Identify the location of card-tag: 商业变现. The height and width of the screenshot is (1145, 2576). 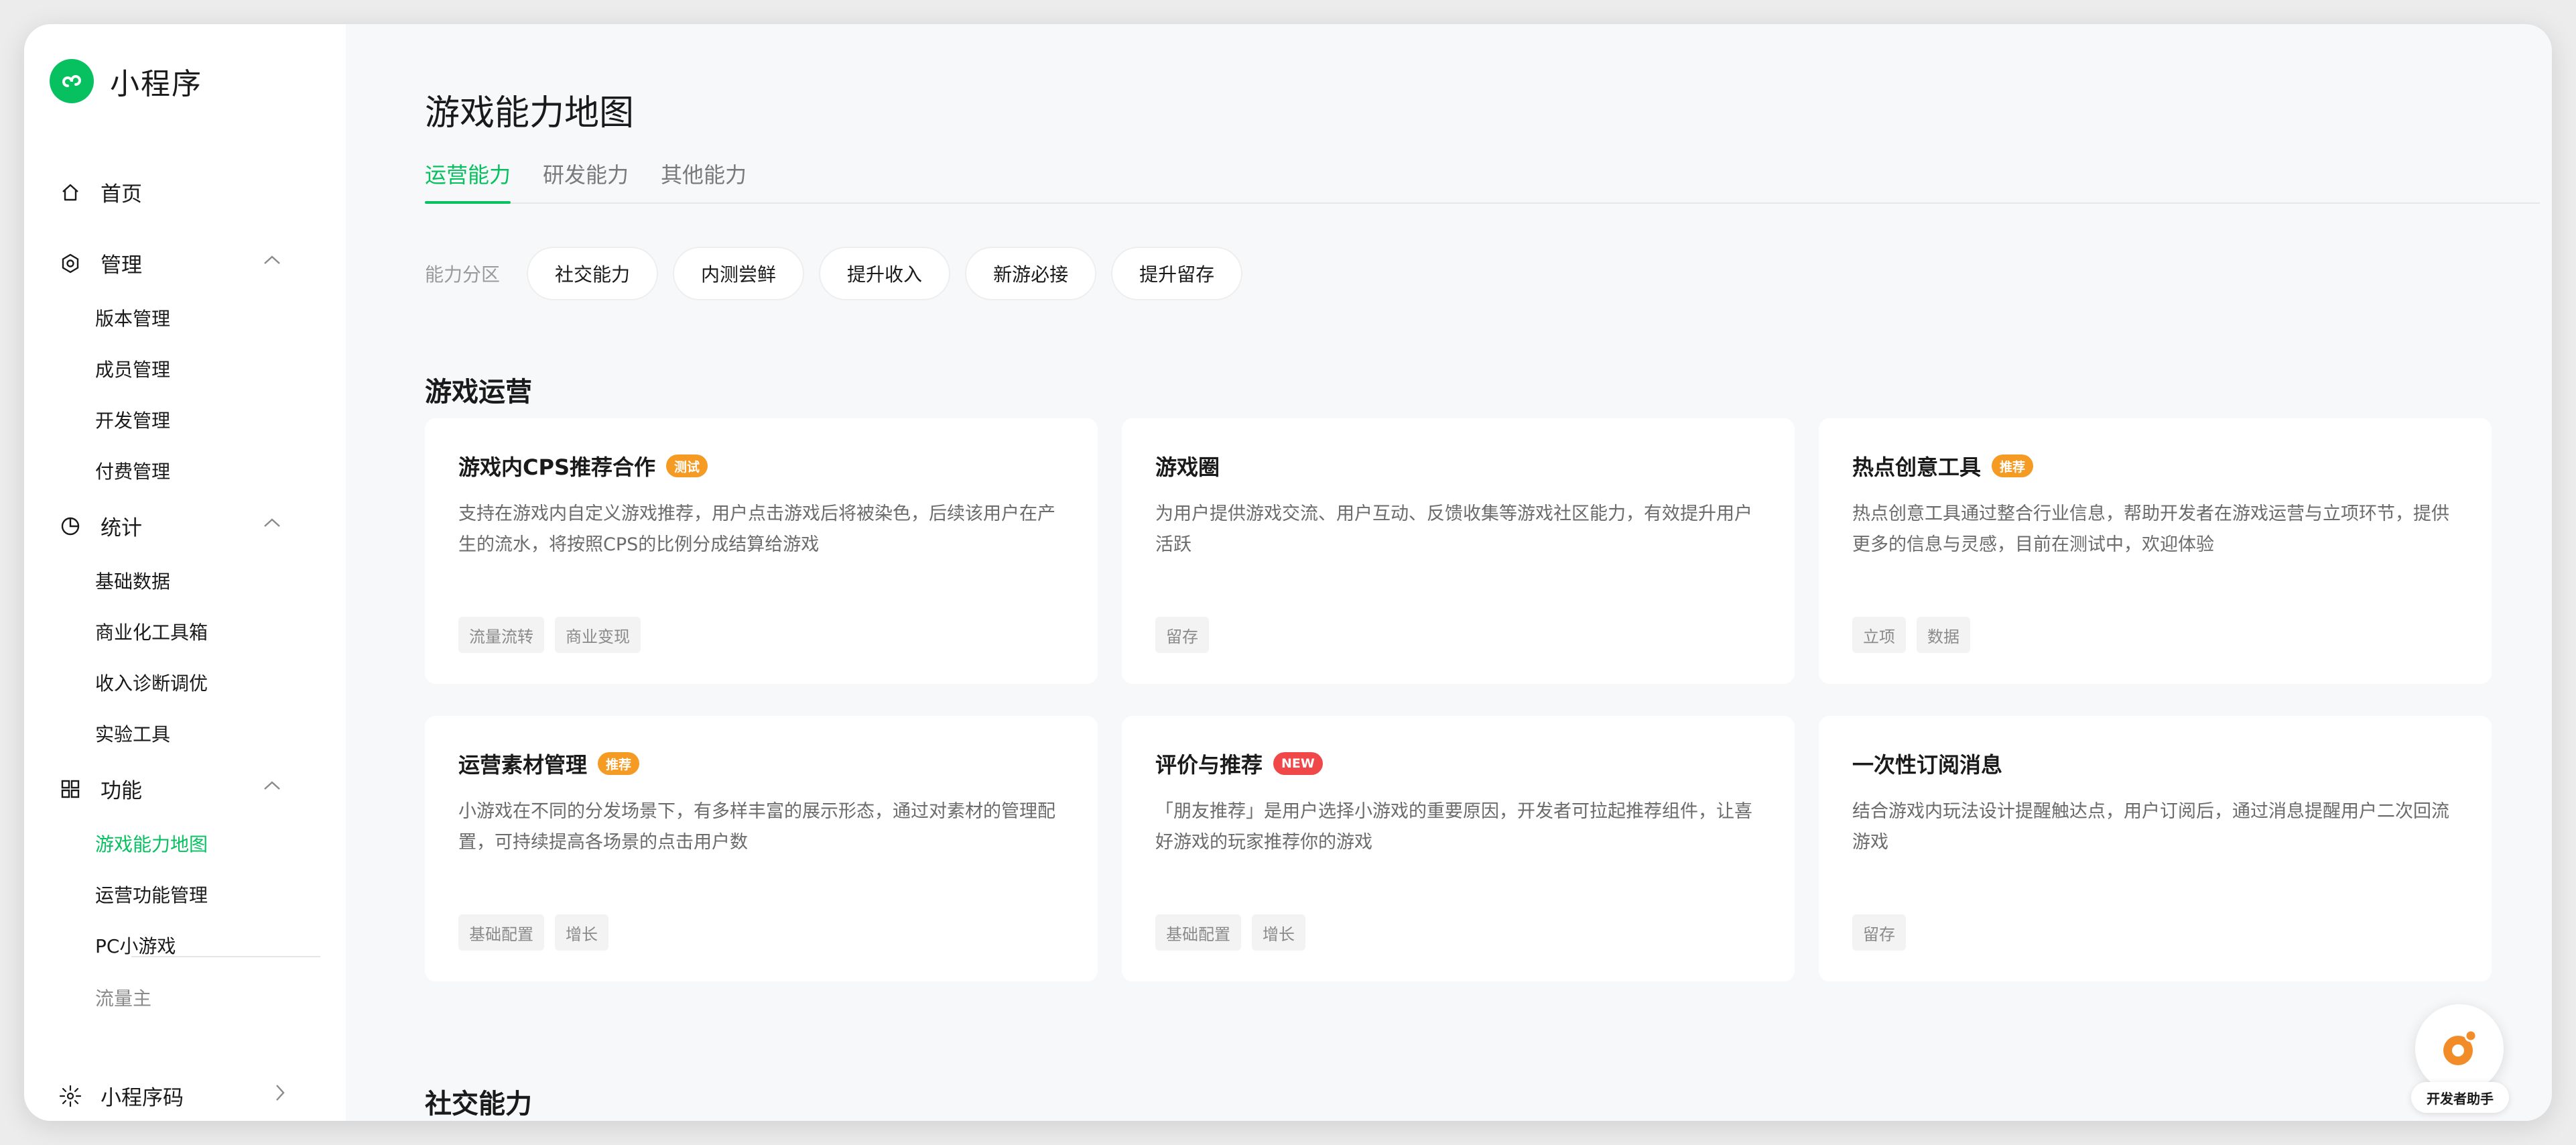
(598, 635).